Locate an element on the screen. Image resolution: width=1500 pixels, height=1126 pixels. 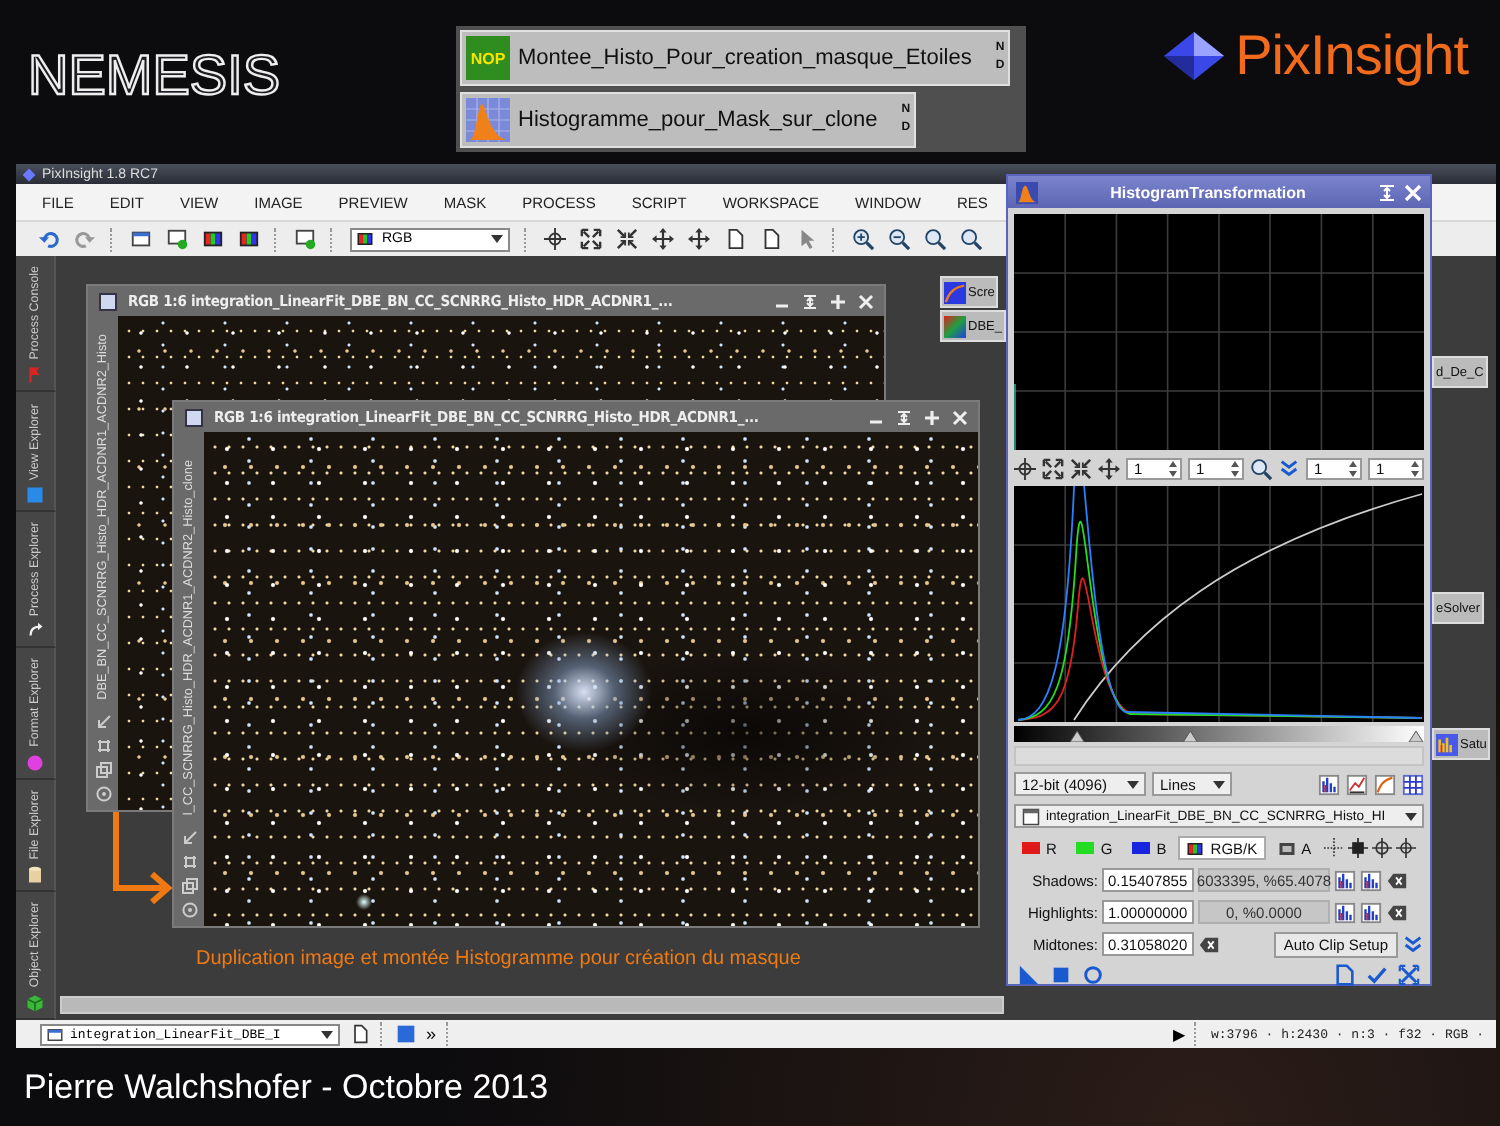
process-badge: NOP is located at coordinates (488, 58).